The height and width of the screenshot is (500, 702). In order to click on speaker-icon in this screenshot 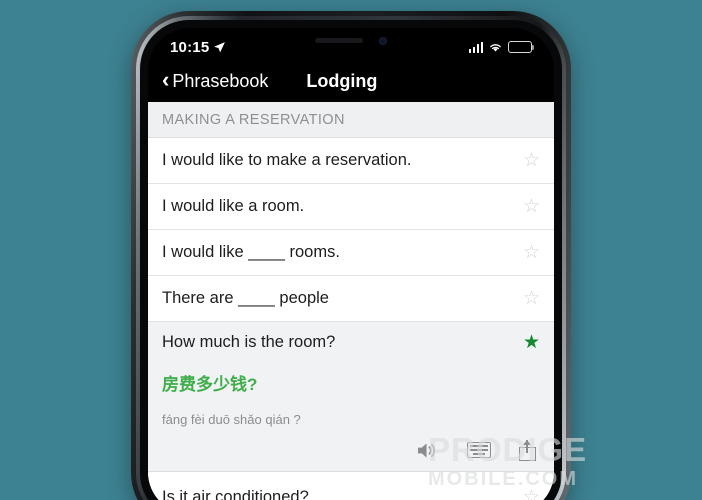, I will do `click(427, 450)`.